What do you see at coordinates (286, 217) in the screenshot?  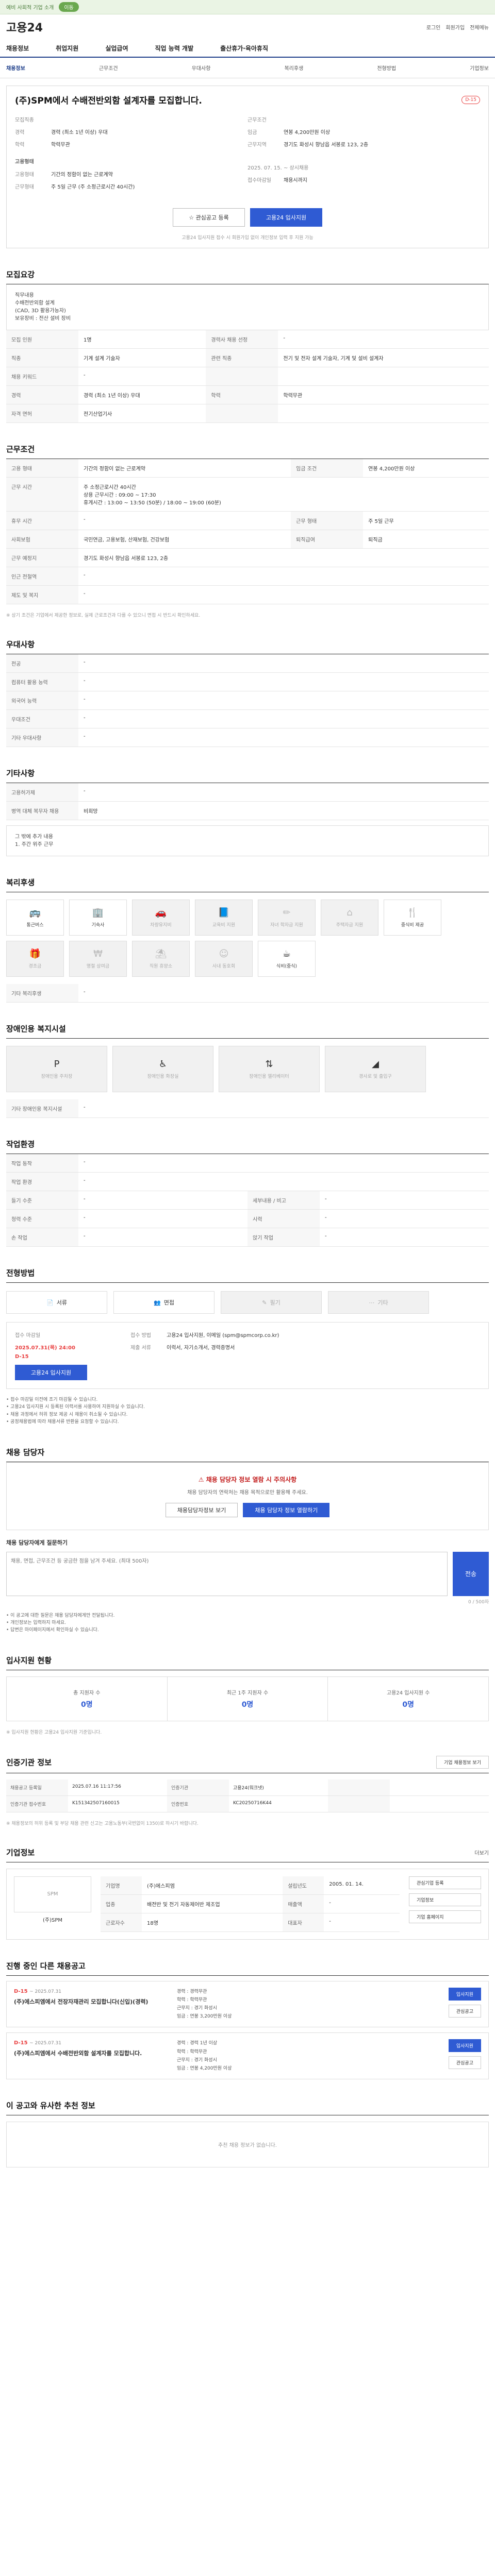 I see `apply-button: 고용24 입사지원` at bounding box center [286, 217].